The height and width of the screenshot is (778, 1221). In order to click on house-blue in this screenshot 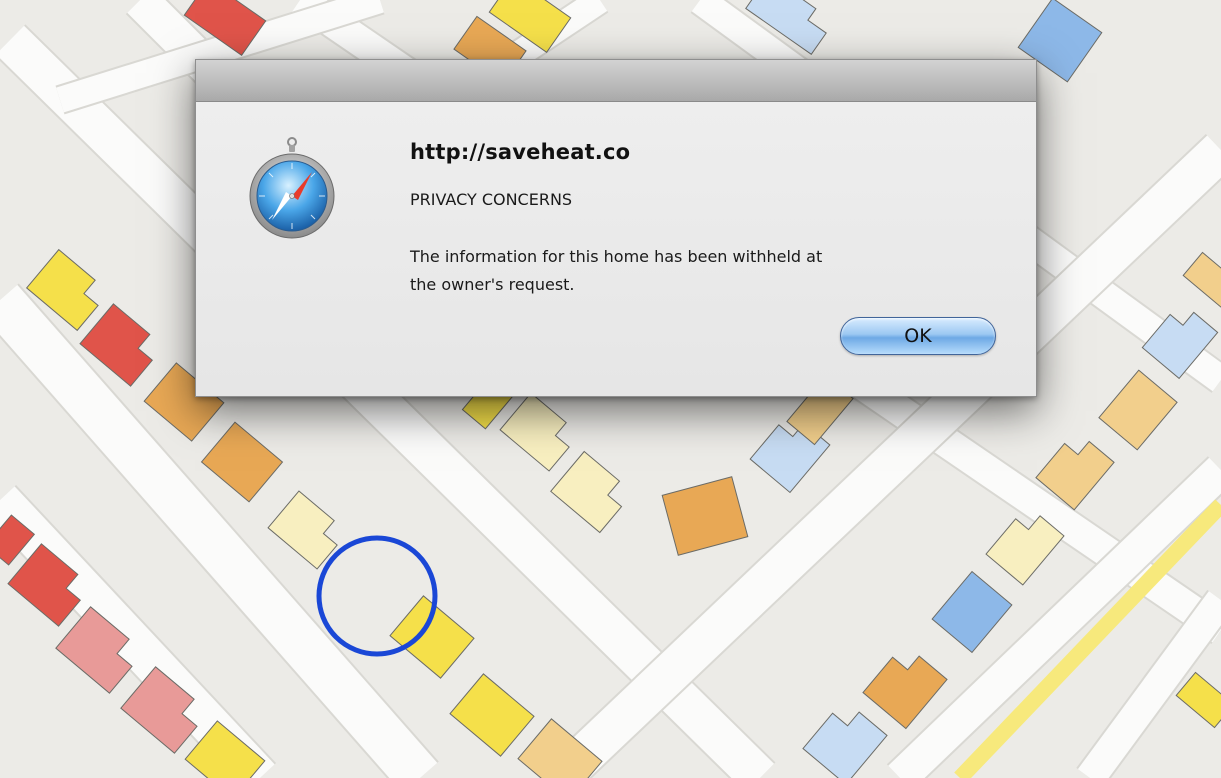, I will do `click(972, 612)`.